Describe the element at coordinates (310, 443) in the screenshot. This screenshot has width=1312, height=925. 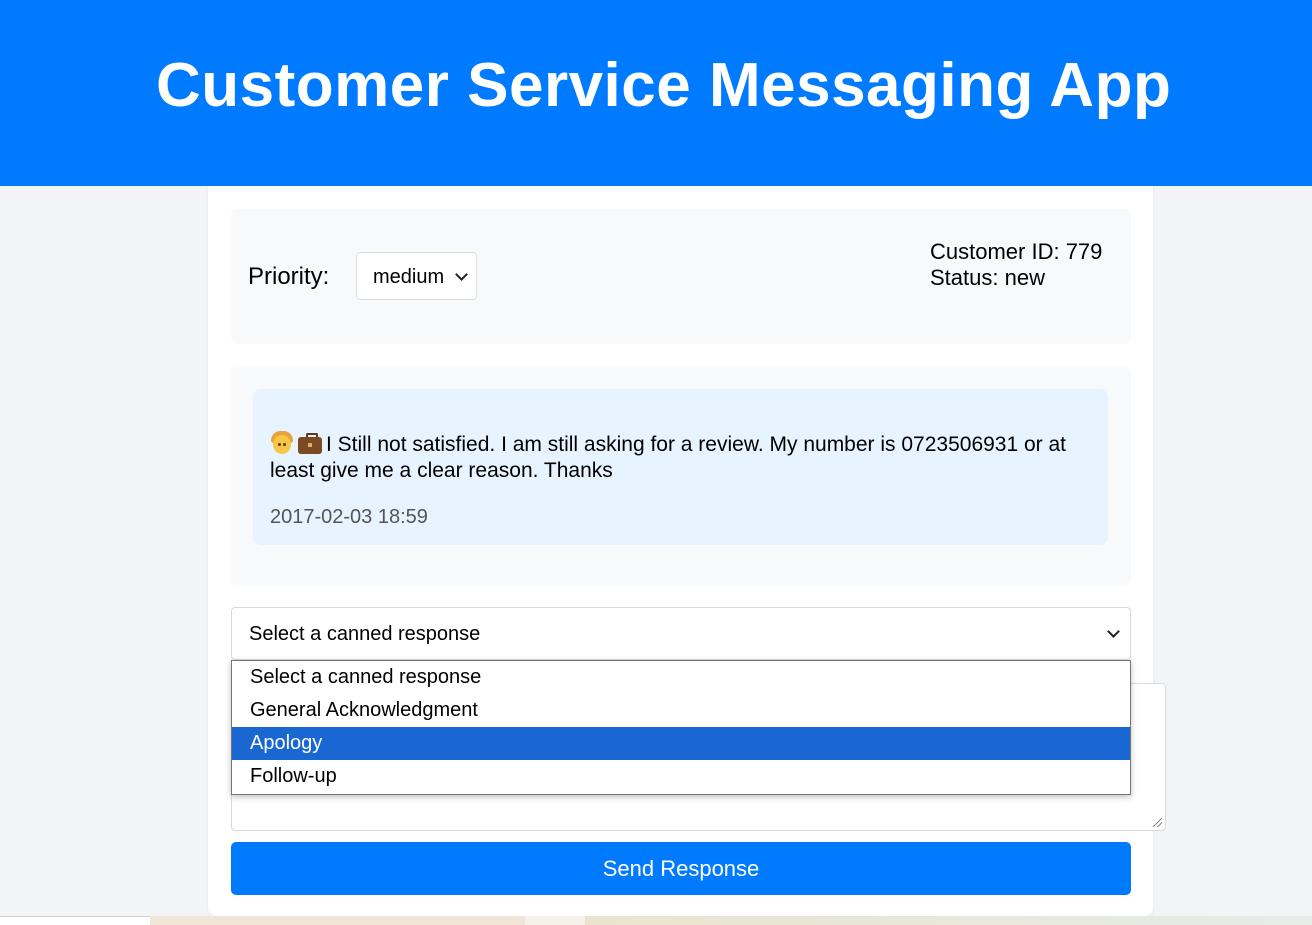
I see `briefcase-icon` at that location.